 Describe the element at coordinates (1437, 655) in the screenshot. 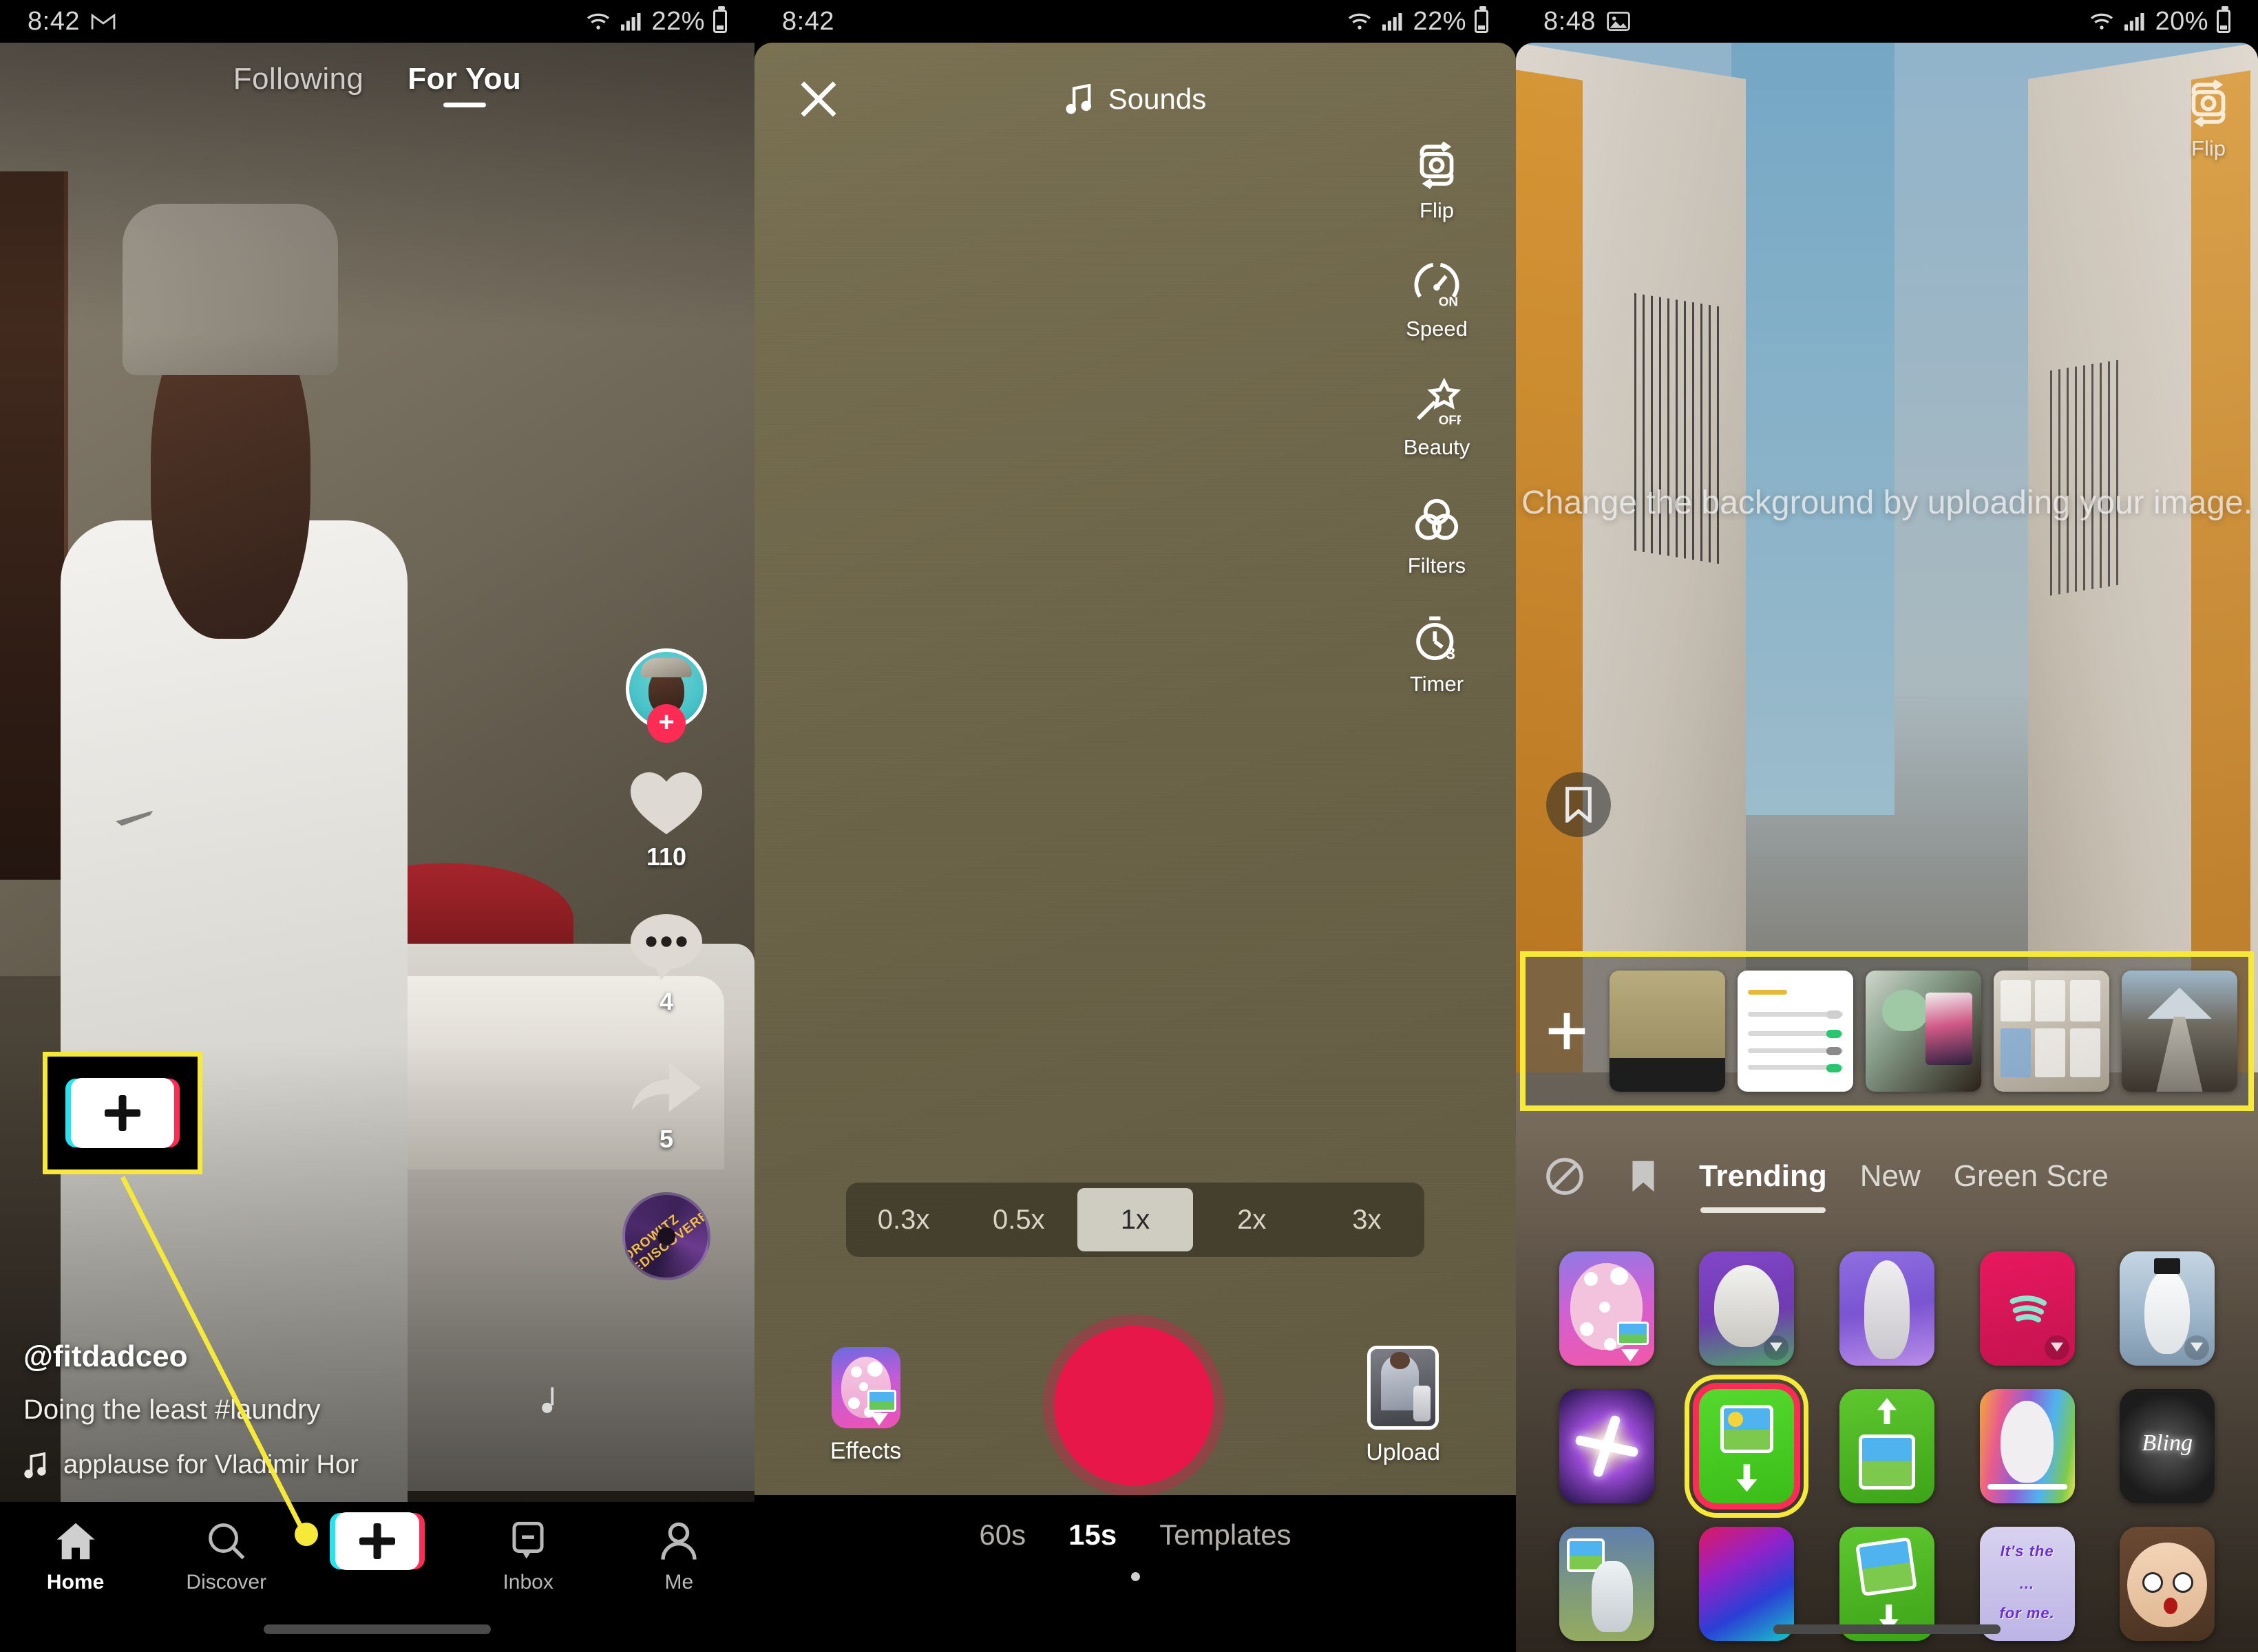

I see `tool-timer: 3 Timer` at that location.